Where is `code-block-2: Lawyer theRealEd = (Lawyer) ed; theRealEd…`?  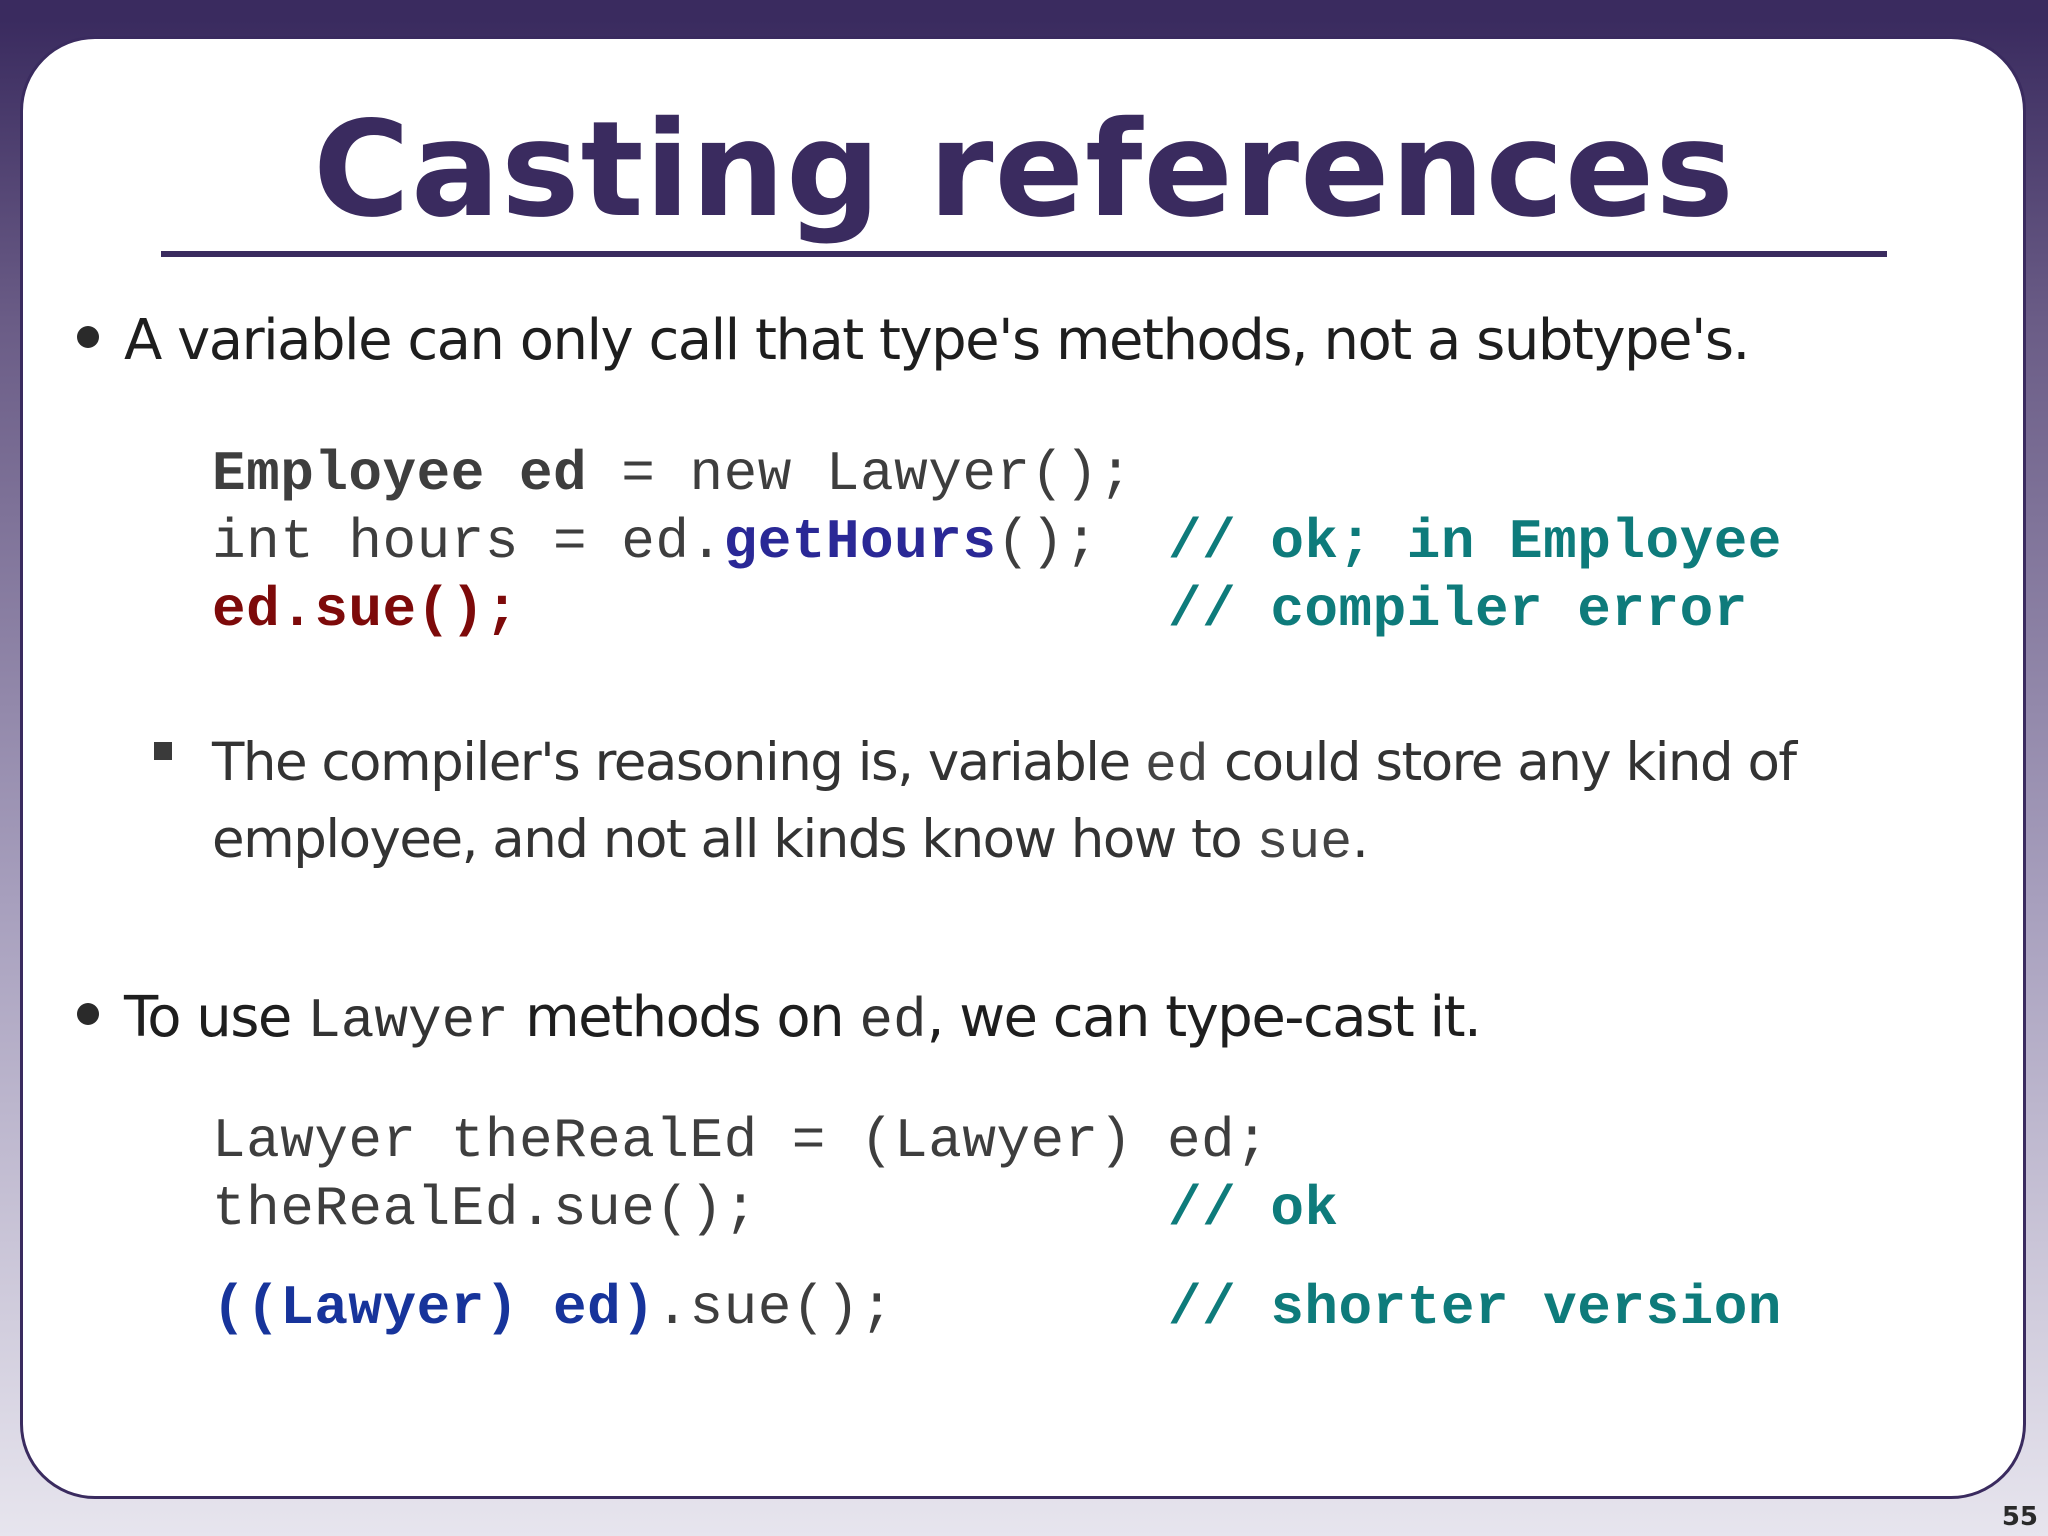 code-block-2: Lawyer theRealEd = (Lawyer) ed; theRealEd… is located at coordinates (740, 1175).